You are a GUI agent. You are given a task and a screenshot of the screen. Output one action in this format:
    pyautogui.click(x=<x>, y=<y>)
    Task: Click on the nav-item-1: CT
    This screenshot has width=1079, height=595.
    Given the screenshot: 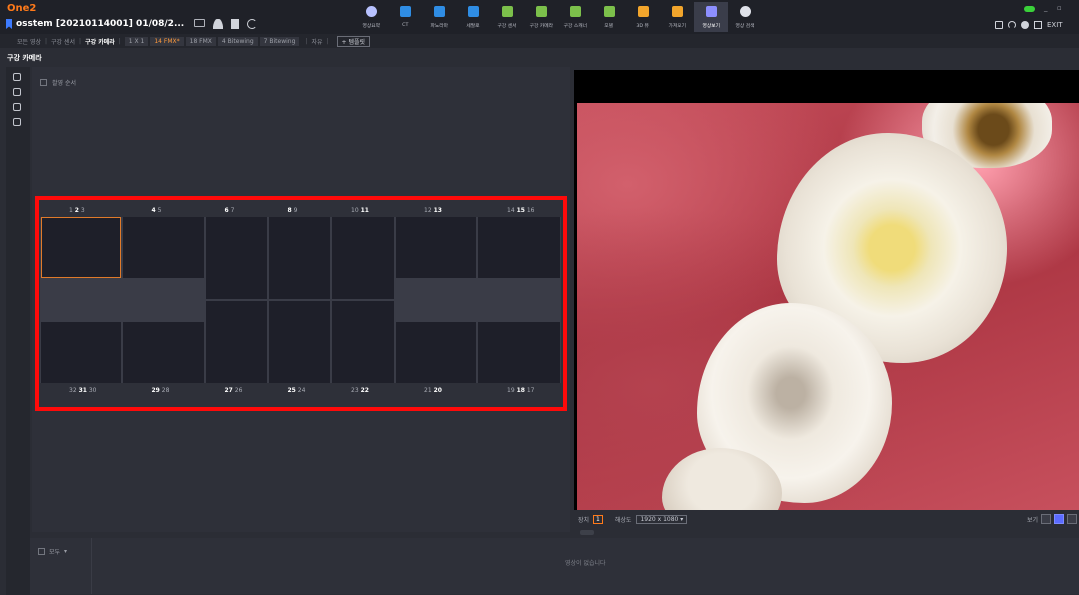 What is the action you would take?
    pyautogui.click(x=405, y=17)
    